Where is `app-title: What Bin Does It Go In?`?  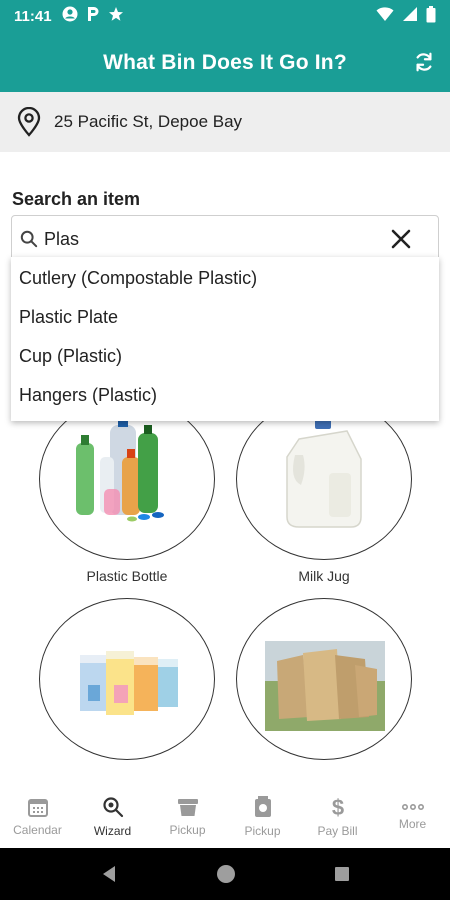
app-title: What Bin Does It Go In? is located at coordinates (225, 62).